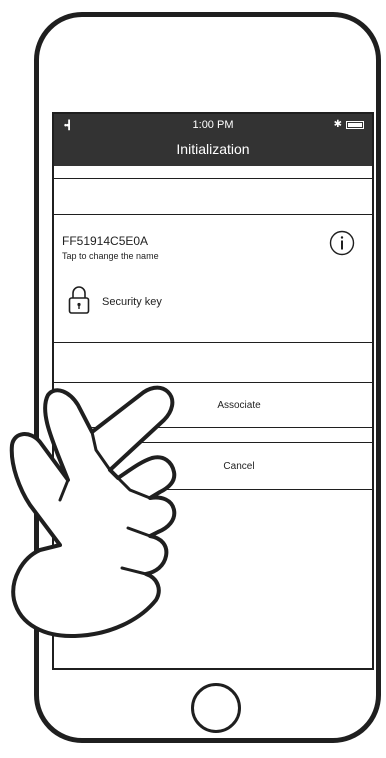  I want to click on bluetooth-icon: ✱, so click(337, 124).